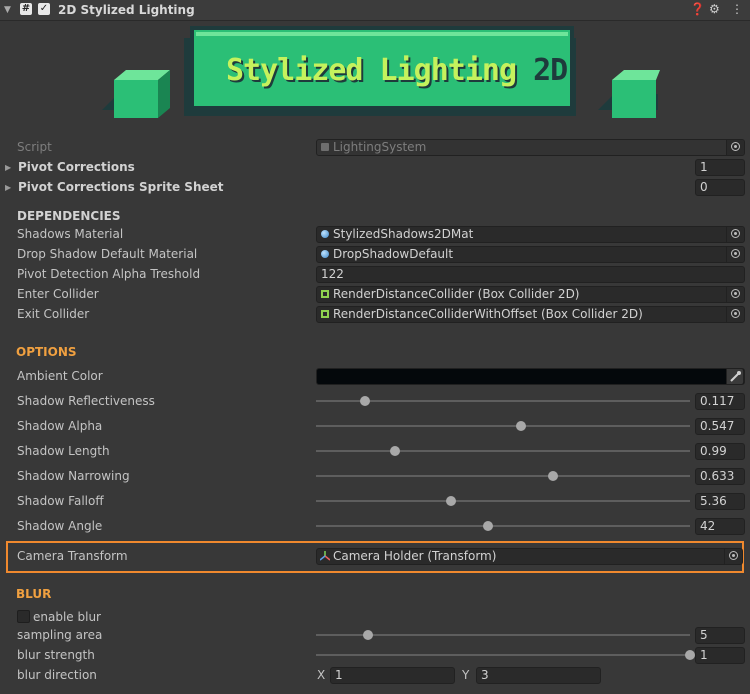  I want to click on blur-strength-slider-handle, so click(690, 655).